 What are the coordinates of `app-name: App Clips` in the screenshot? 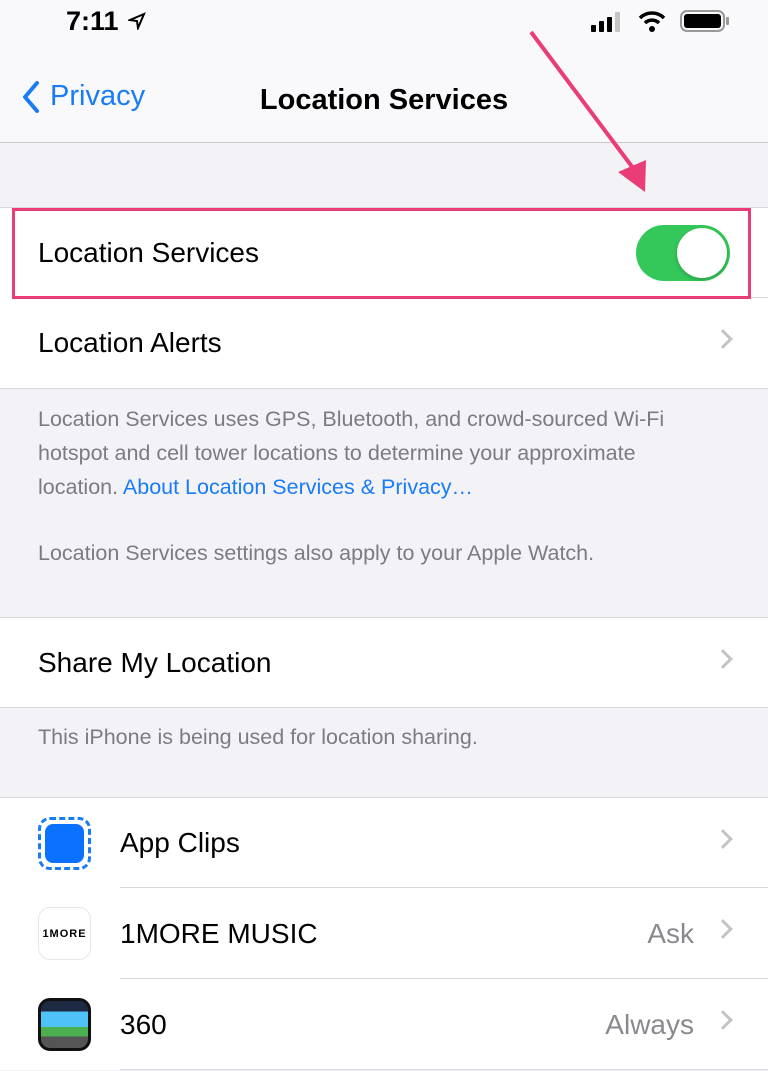 It's located at (180, 842).